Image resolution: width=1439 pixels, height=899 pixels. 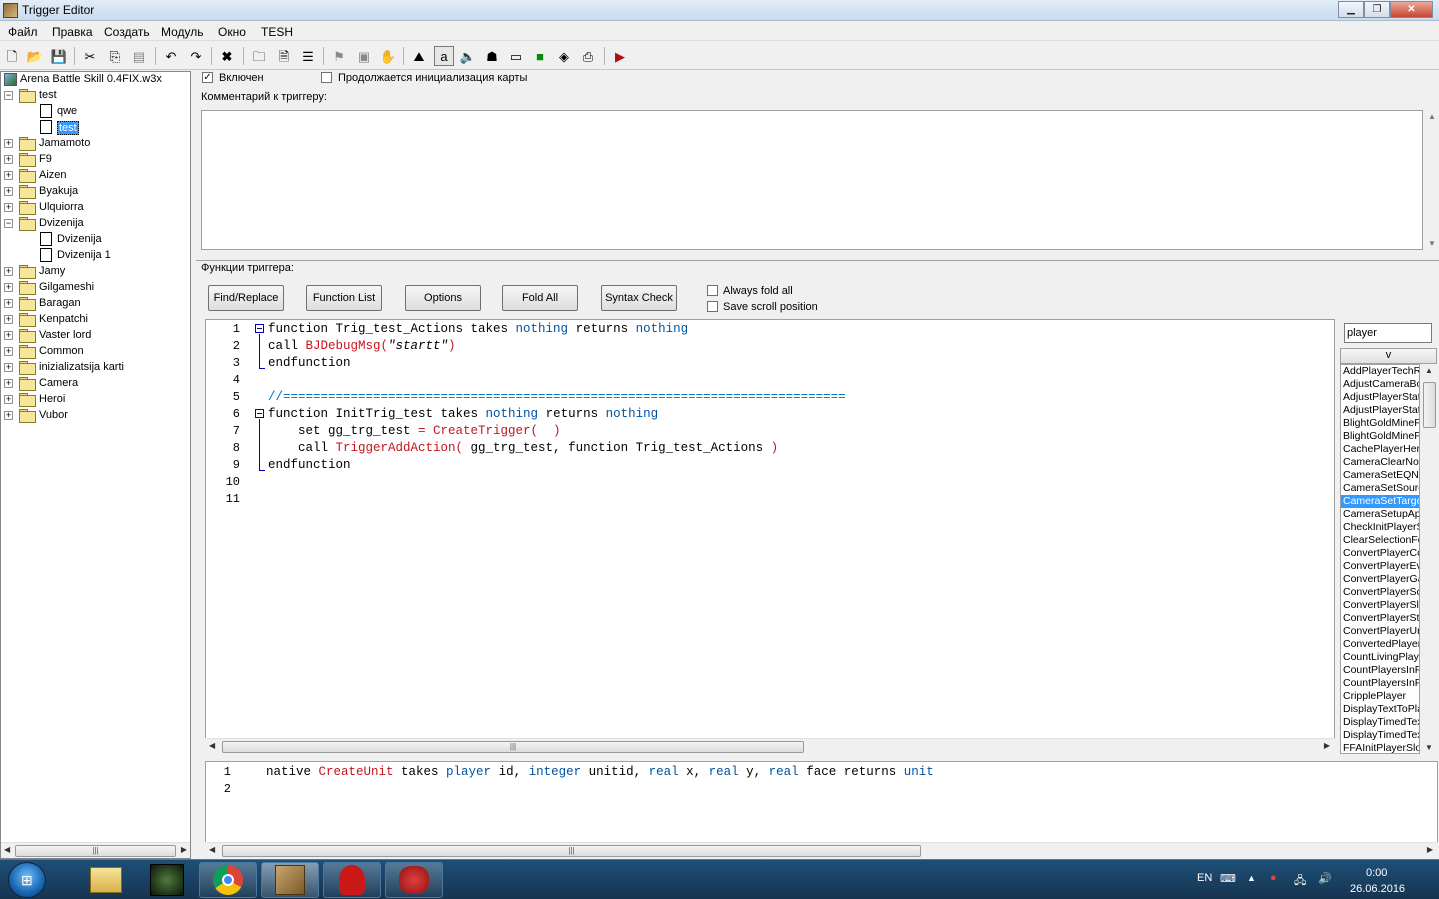 I want to click on tree-folder: + Ulquiorra, so click(x=95, y=208).